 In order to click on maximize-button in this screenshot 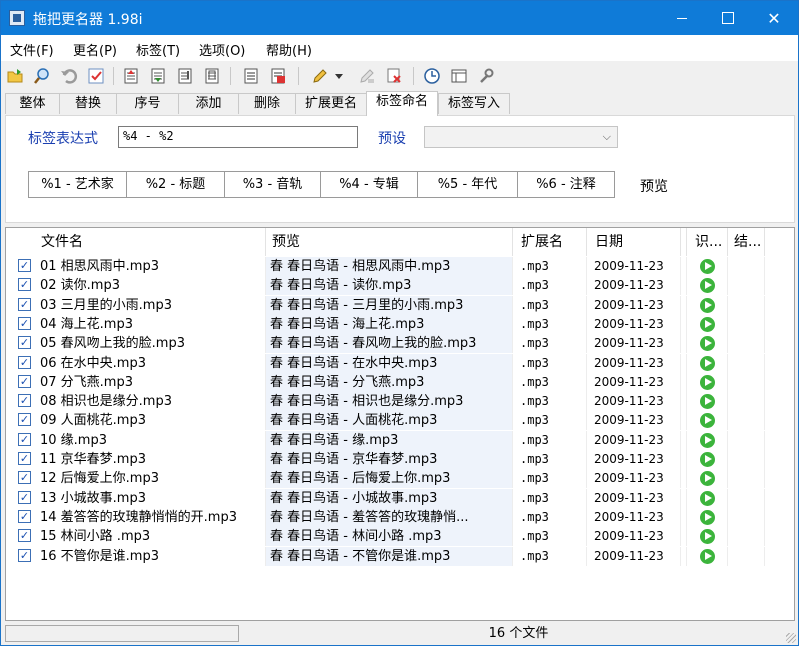, I will do `click(728, 18)`.